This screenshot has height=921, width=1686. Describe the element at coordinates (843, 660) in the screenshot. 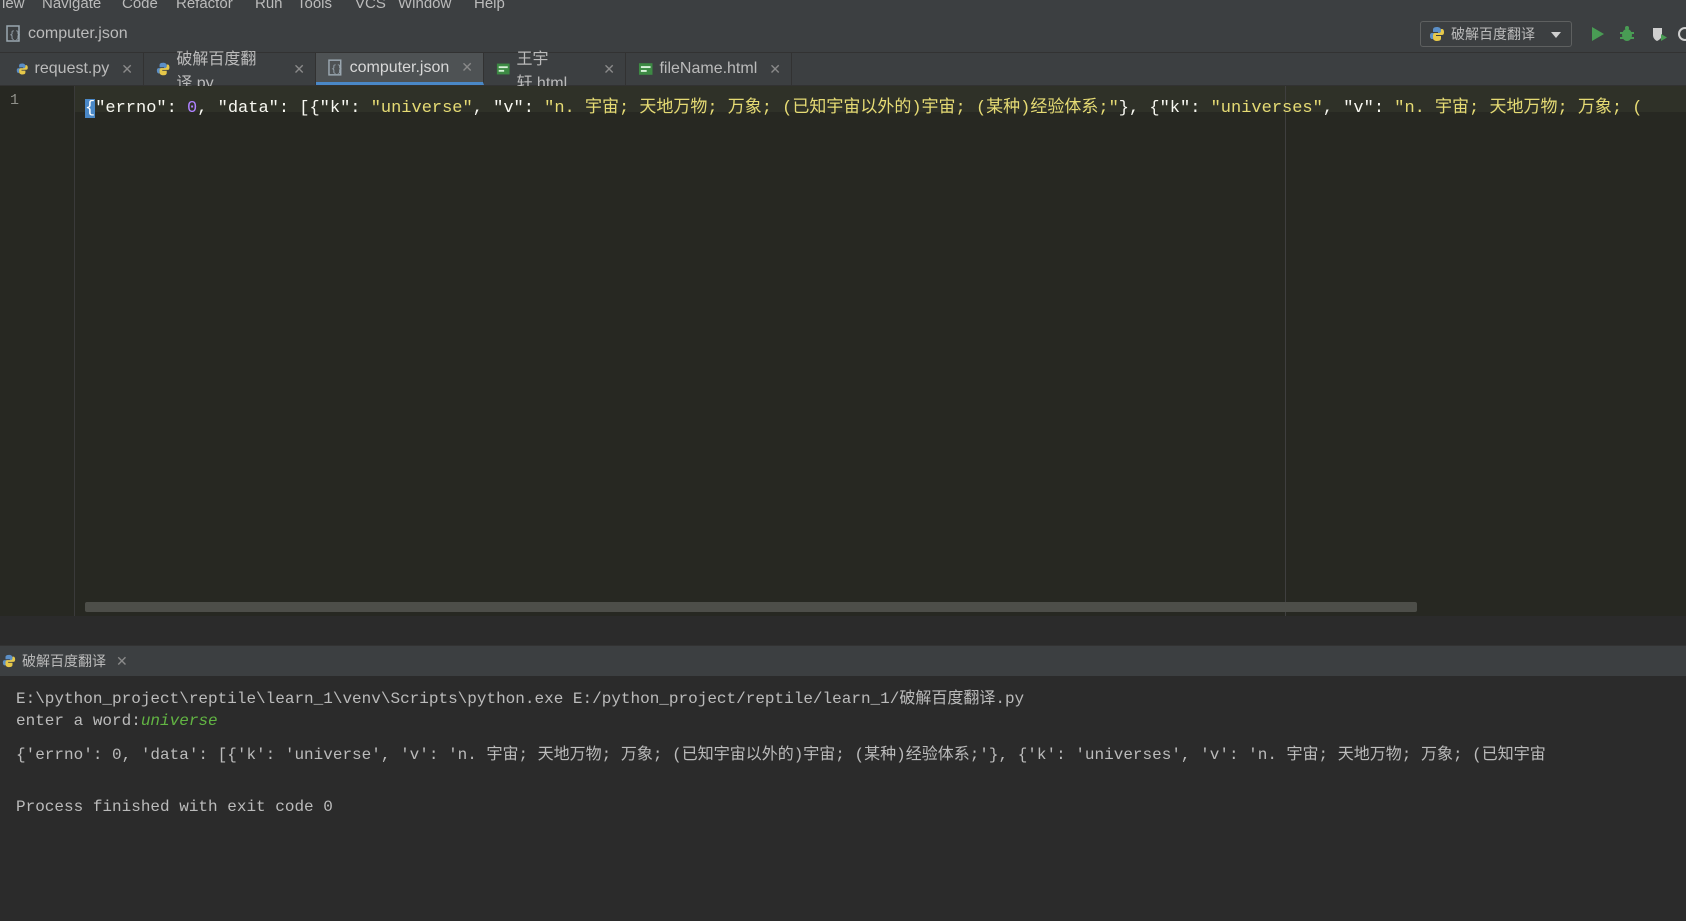

I see `run-tool-window-header: 破解百度翻译 ✕` at that location.